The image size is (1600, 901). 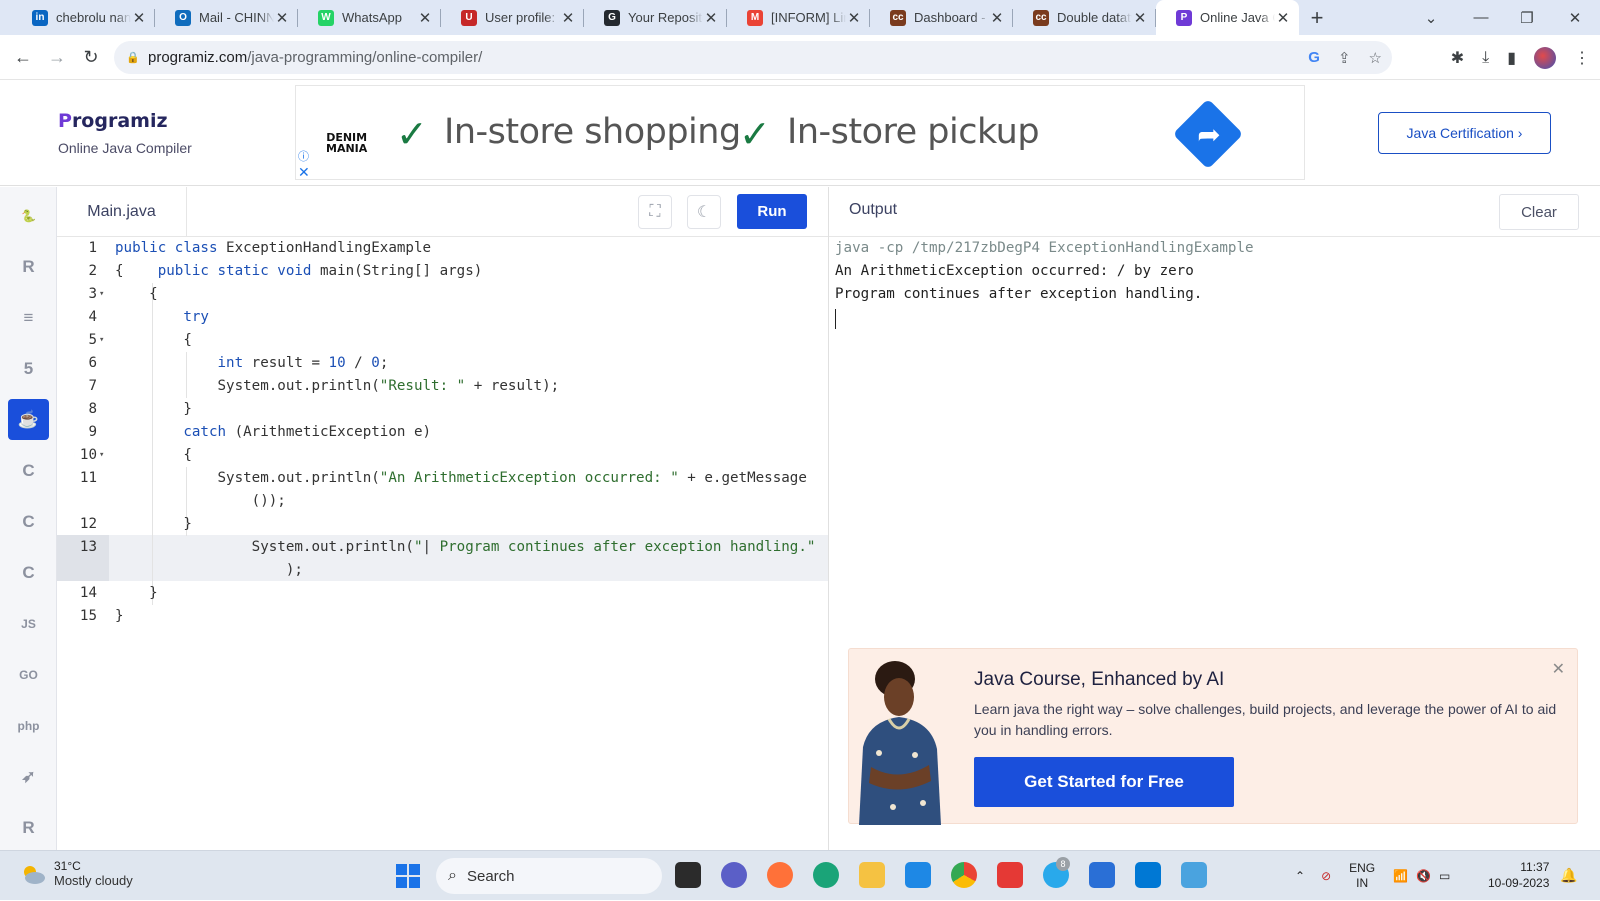 What do you see at coordinates (28, 674) in the screenshot?
I see `sidebar-lang-go-icon: GO` at bounding box center [28, 674].